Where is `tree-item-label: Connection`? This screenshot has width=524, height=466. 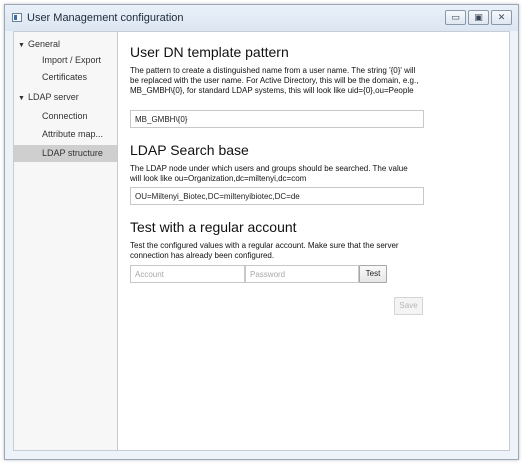
tree-item-label: Connection is located at coordinates (65, 116).